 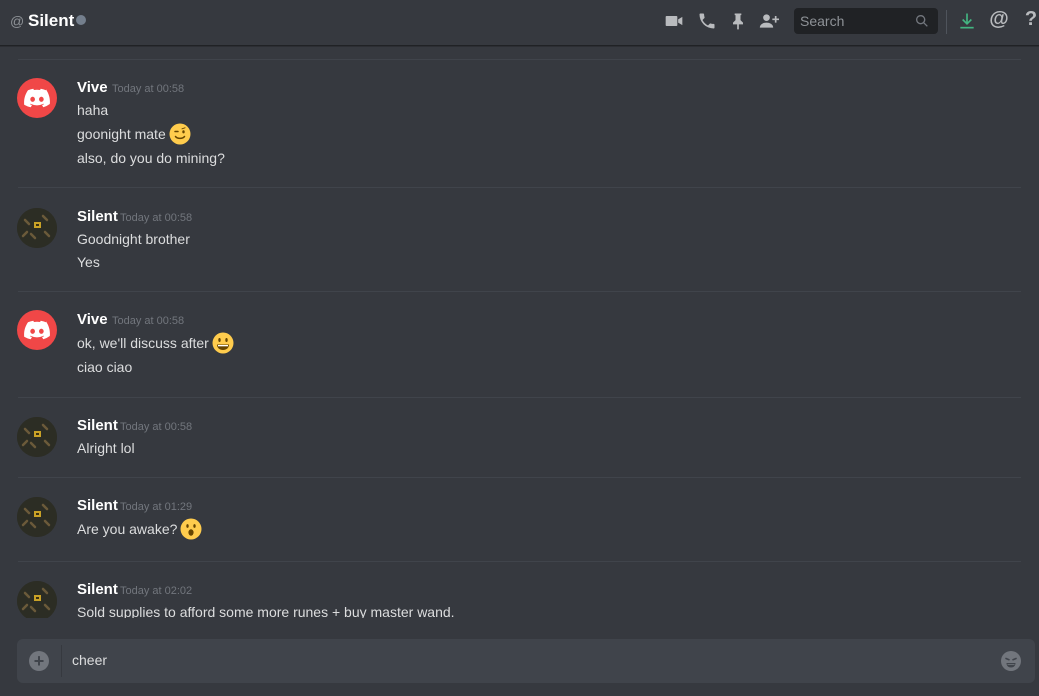 What do you see at coordinates (519, 23) in the screenshot?
I see `channel-header: @ Silent @ ?` at bounding box center [519, 23].